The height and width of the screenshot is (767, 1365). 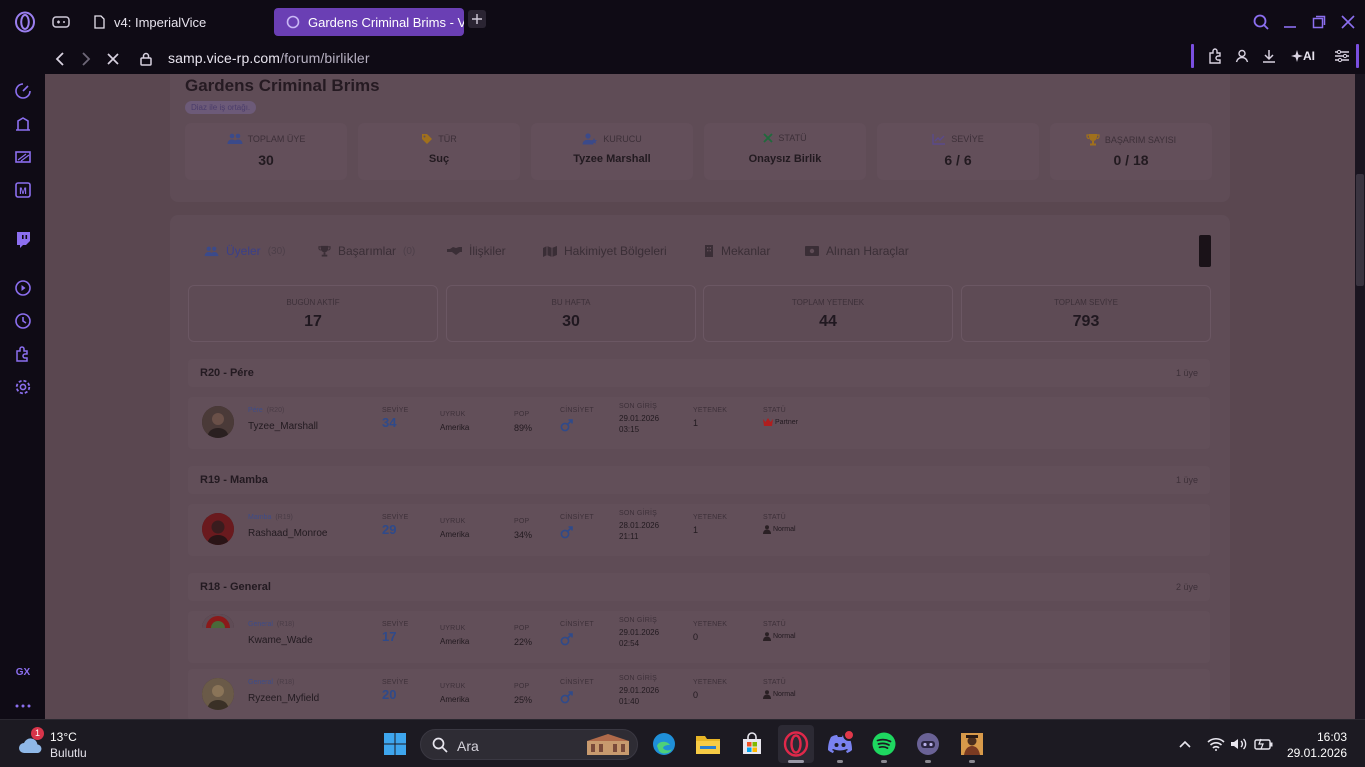 What do you see at coordinates (867, 251) in the screenshot?
I see `tab-label: Alınan Haraçlar` at bounding box center [867, 251].